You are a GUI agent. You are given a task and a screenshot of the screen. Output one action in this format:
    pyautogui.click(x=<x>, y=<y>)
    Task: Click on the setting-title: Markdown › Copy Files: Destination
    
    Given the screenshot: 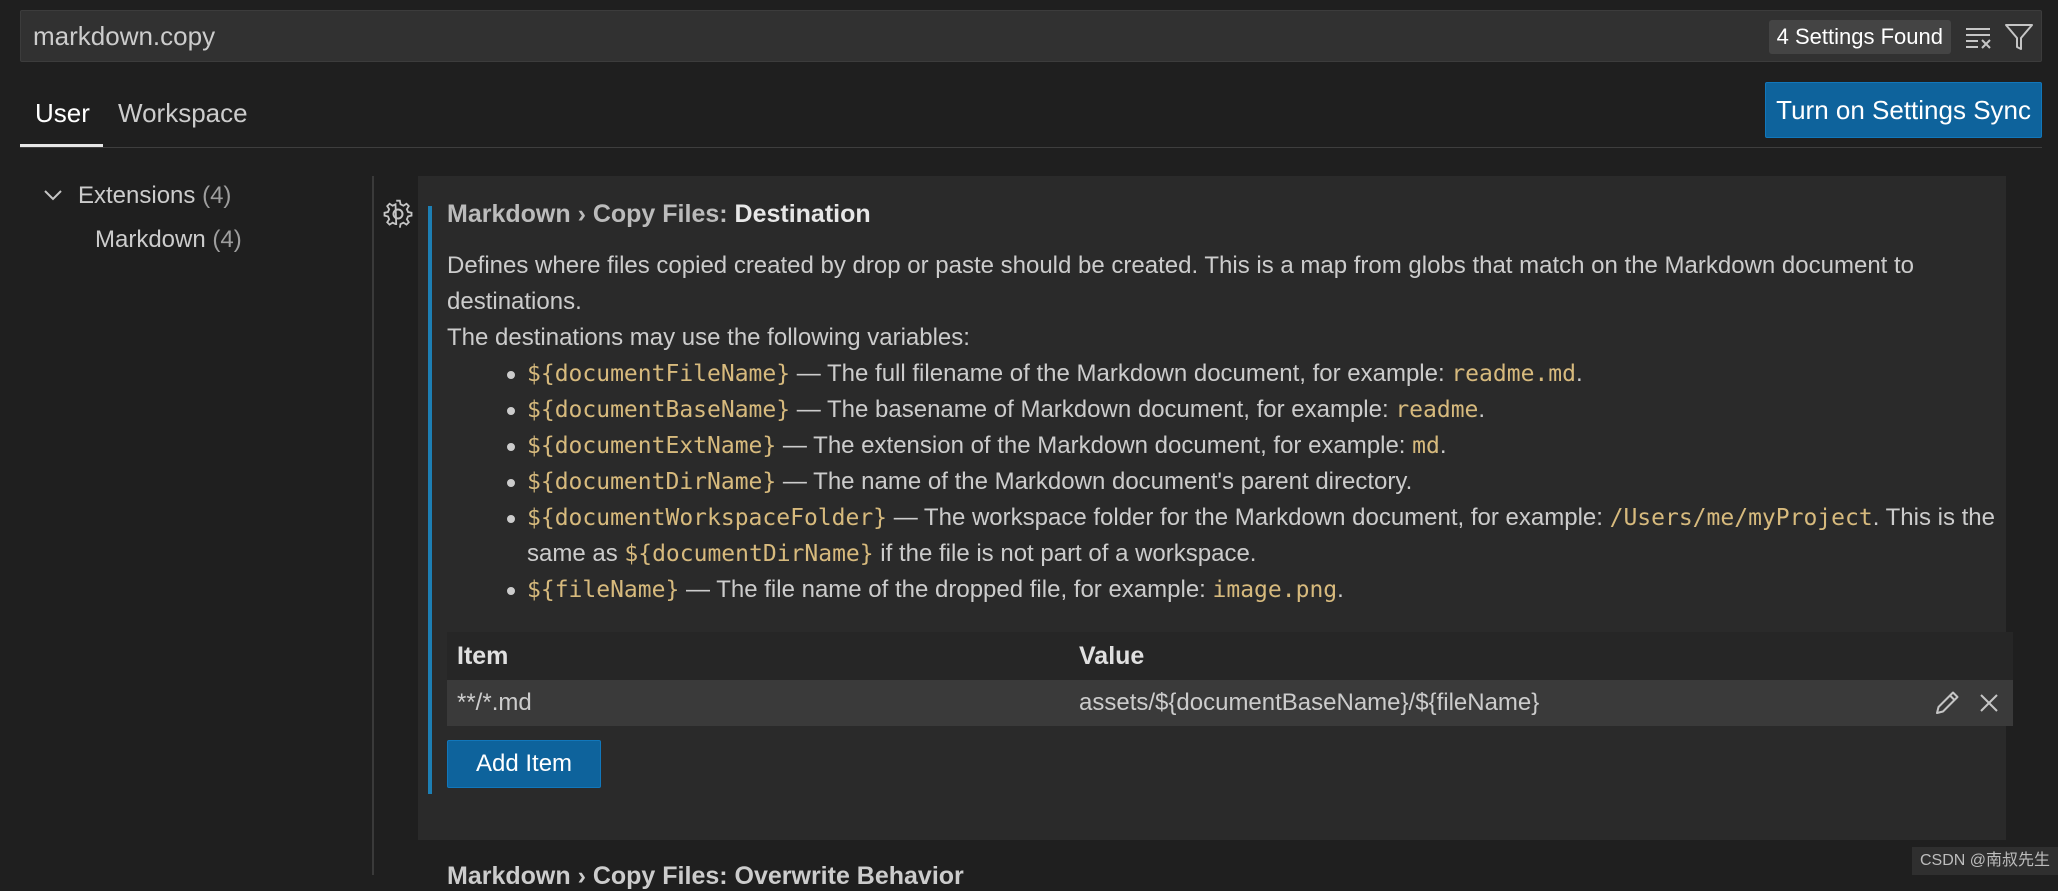 What is the action you would take?
    pyautogui.click(x=659, y=214)
    